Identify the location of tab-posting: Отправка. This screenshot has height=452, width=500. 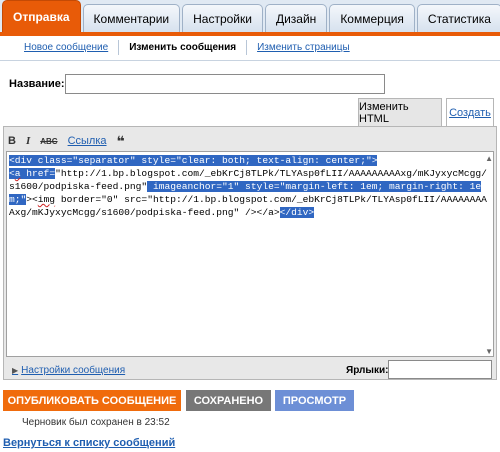
(41, 16).